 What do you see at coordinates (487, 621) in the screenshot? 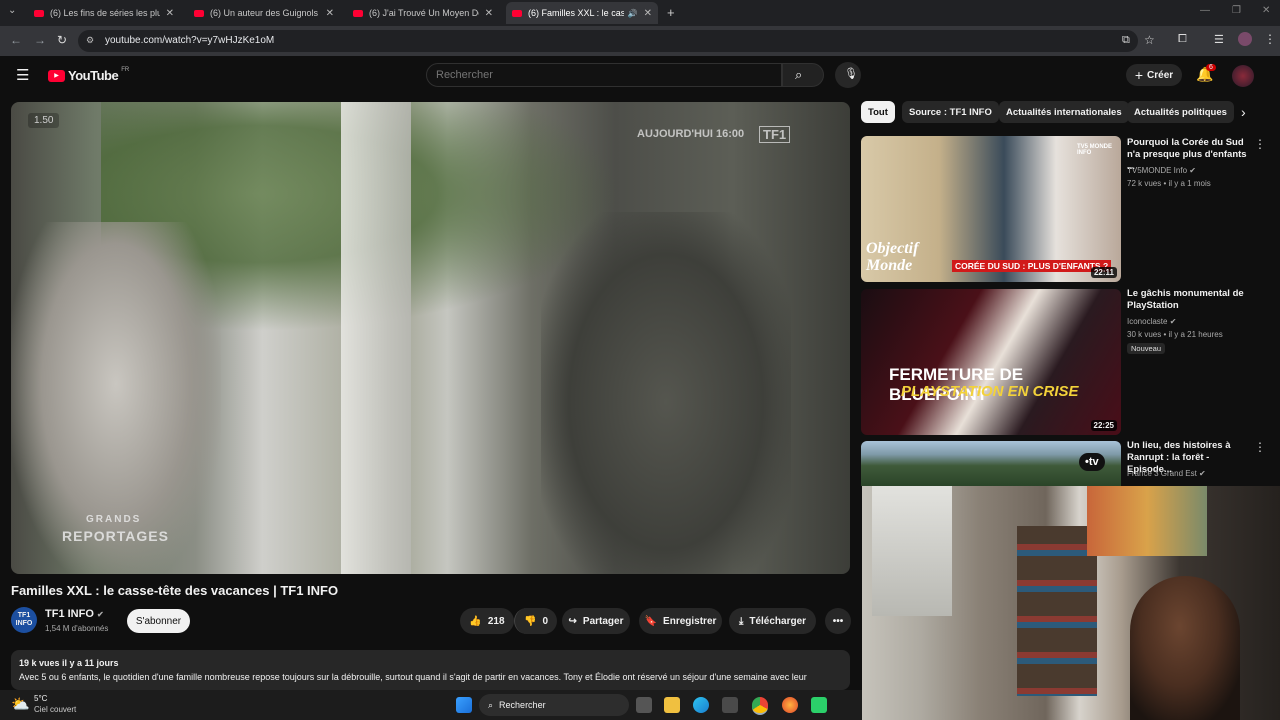
I see `like-button: 👍 218` at bounding box center [487, 621].